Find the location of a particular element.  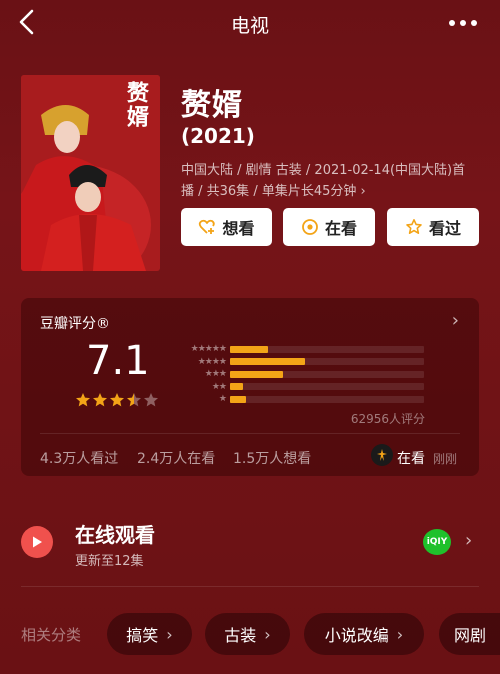

want-to-watch-label: 想看 is located at coordinates (238, 228).